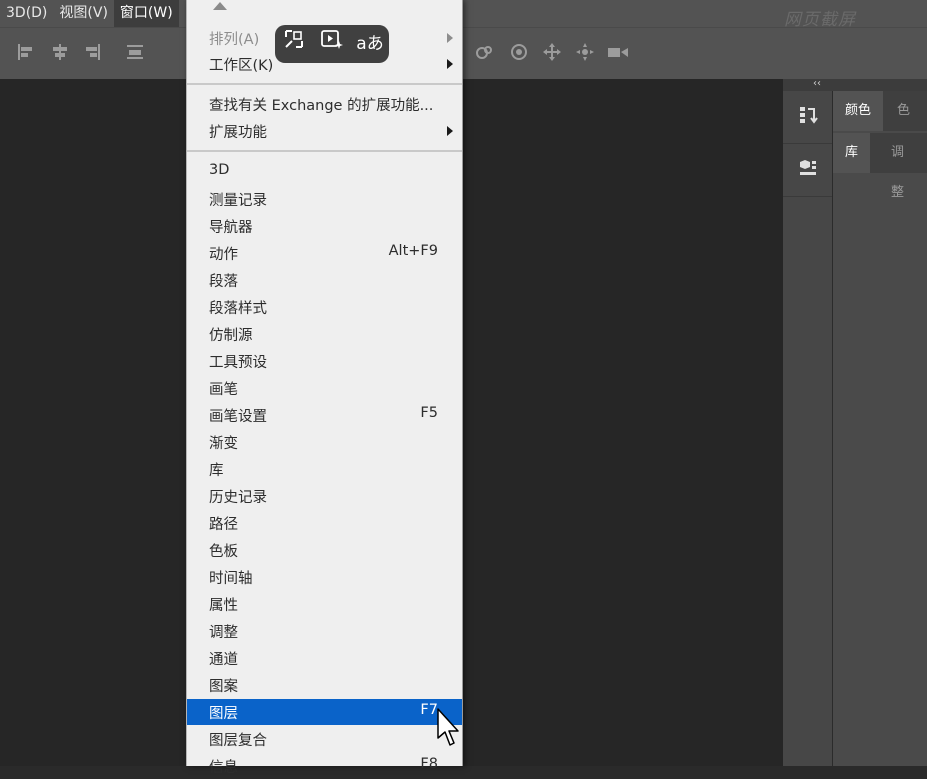  I want to click on history-icon, so click(808, 117).